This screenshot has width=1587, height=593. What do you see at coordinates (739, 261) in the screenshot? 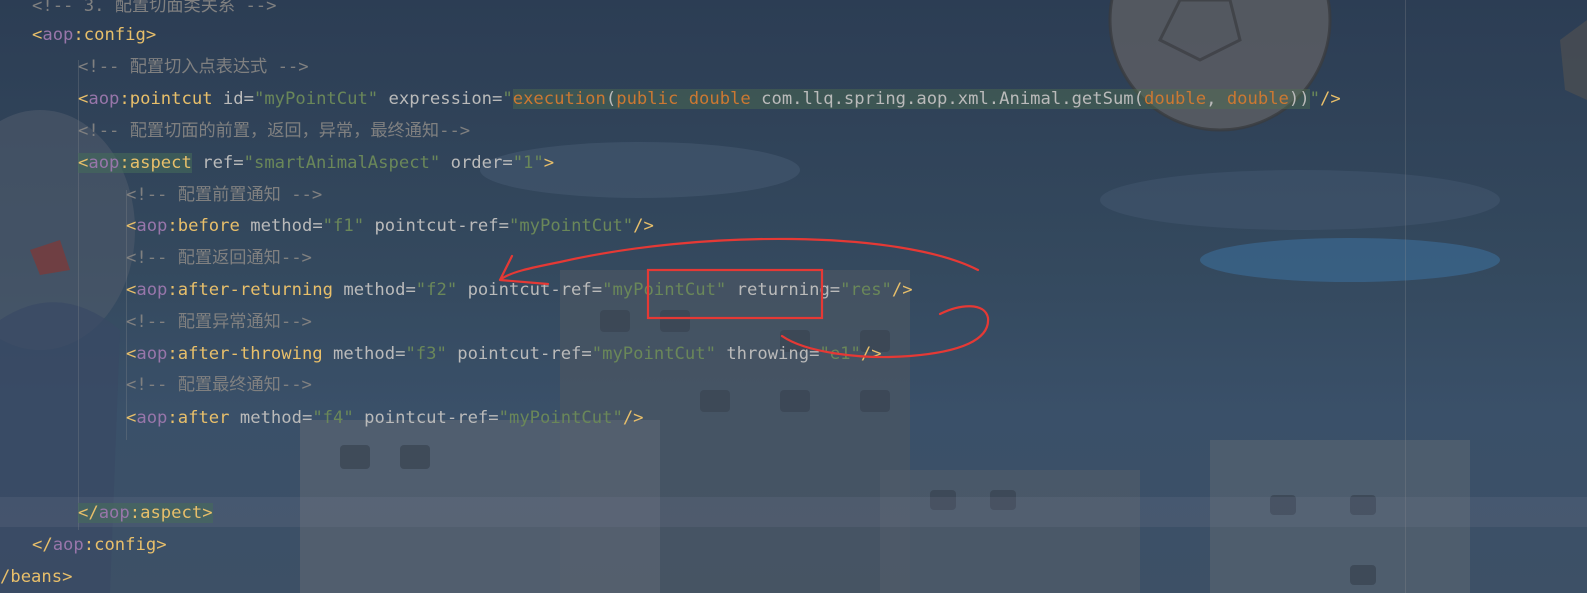
I see `annotation-arrow` at bounding box center [739, 261].